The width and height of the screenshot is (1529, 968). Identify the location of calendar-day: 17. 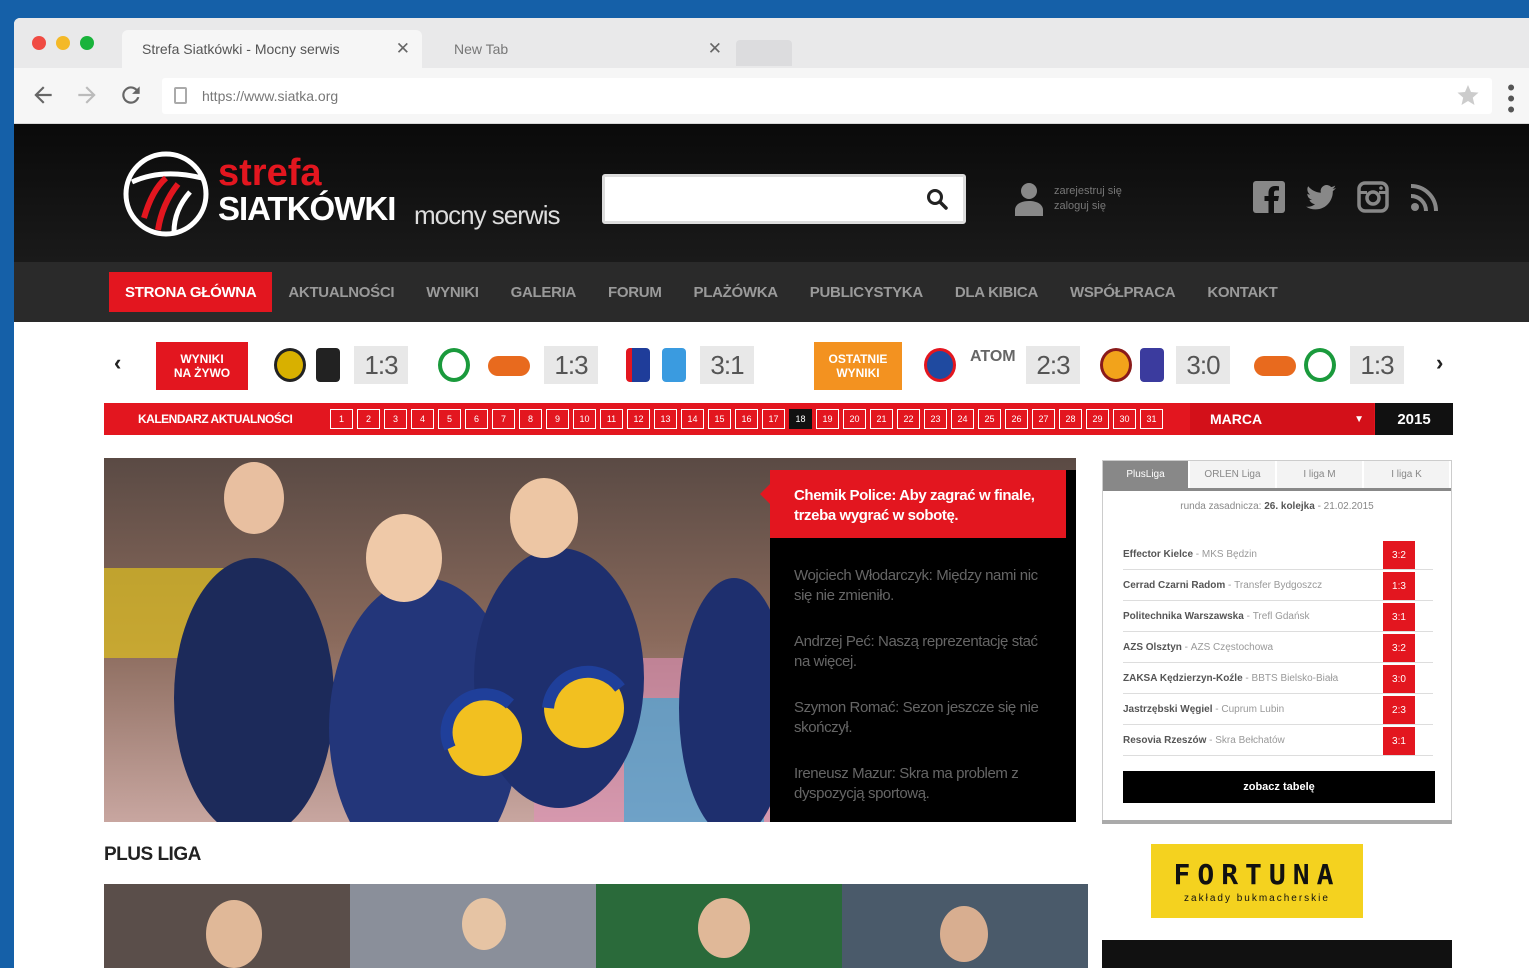
(773, 419).